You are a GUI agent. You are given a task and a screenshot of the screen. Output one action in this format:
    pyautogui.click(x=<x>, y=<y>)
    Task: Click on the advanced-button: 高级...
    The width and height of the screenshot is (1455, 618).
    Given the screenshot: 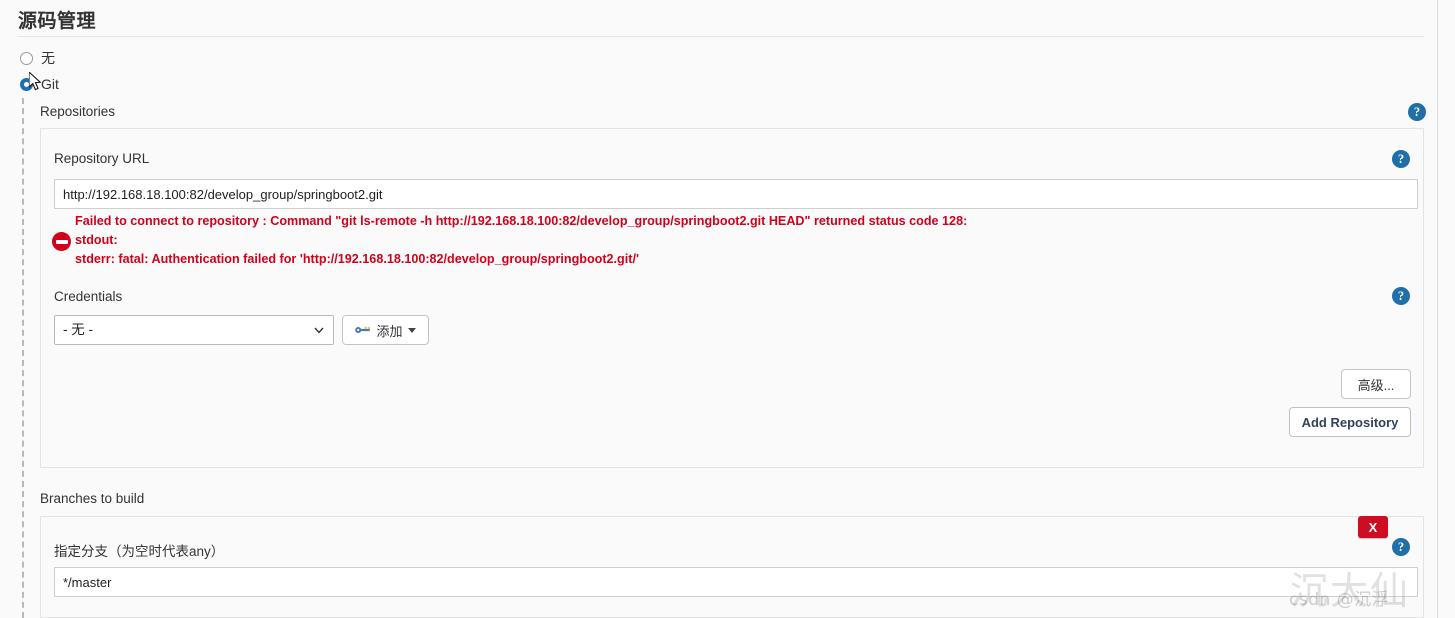 What is the action you would take?
    pyautogui.click(x=1376, y=384)
    